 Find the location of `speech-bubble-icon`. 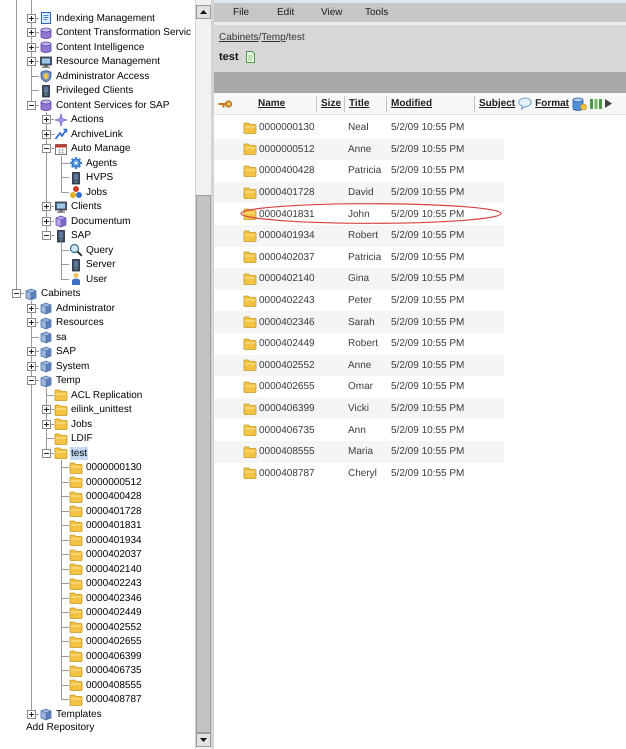

speech-bubble-icon is located at coordinates (525, 103).